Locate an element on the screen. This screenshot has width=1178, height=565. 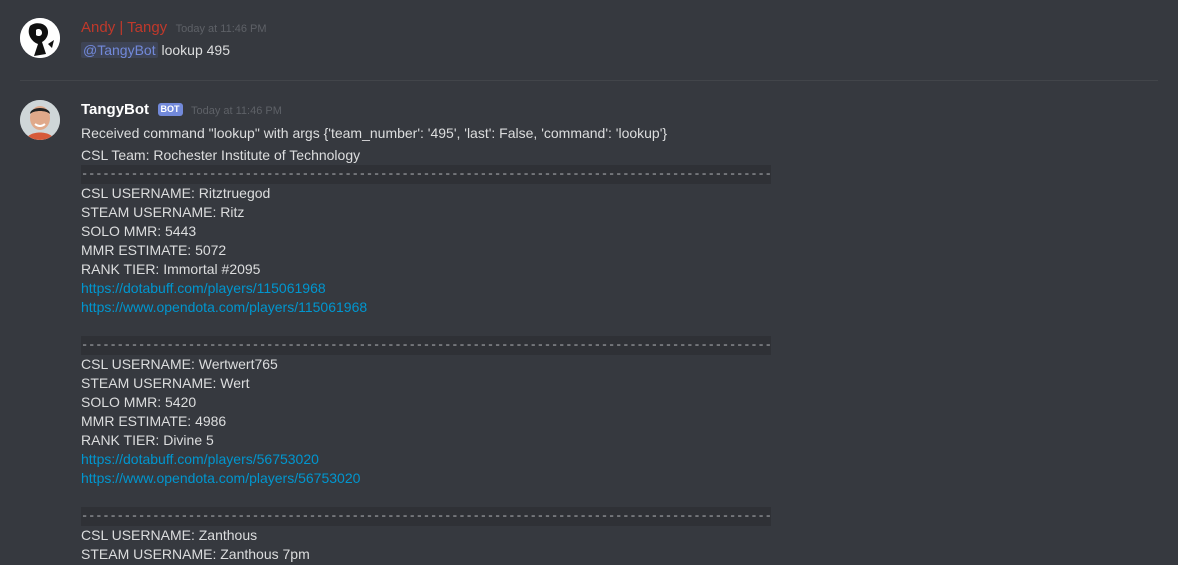
rank-tier: RANK TIER: Divine 5 is located at coordinates (147, 440).